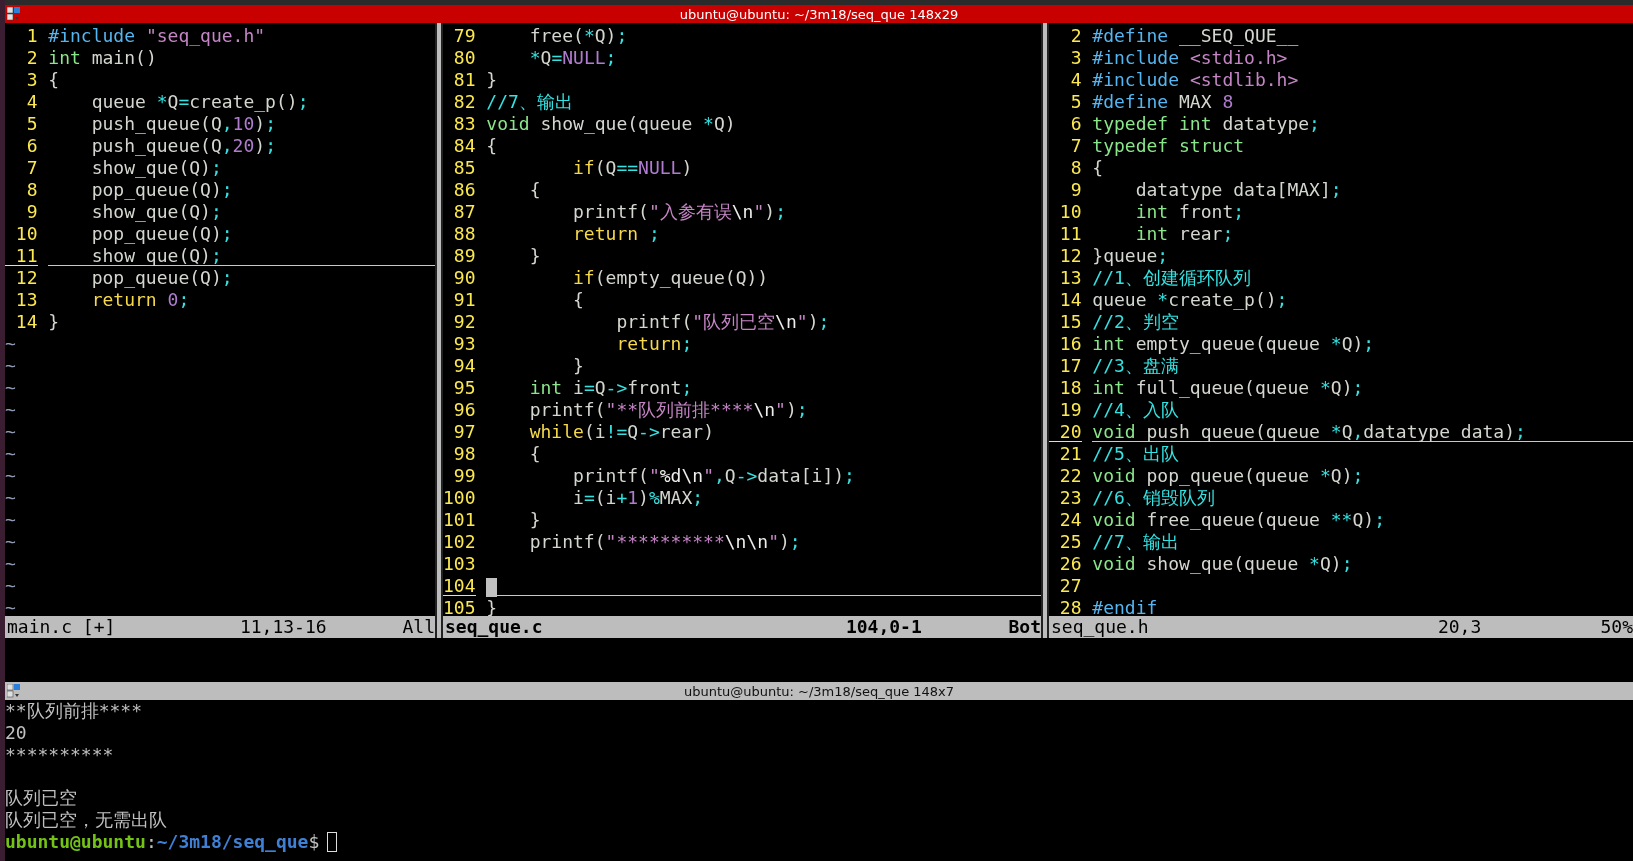 The height and width of the screenshot is (861, 1633). I want to click on line-number: 86, so click(464, 189).